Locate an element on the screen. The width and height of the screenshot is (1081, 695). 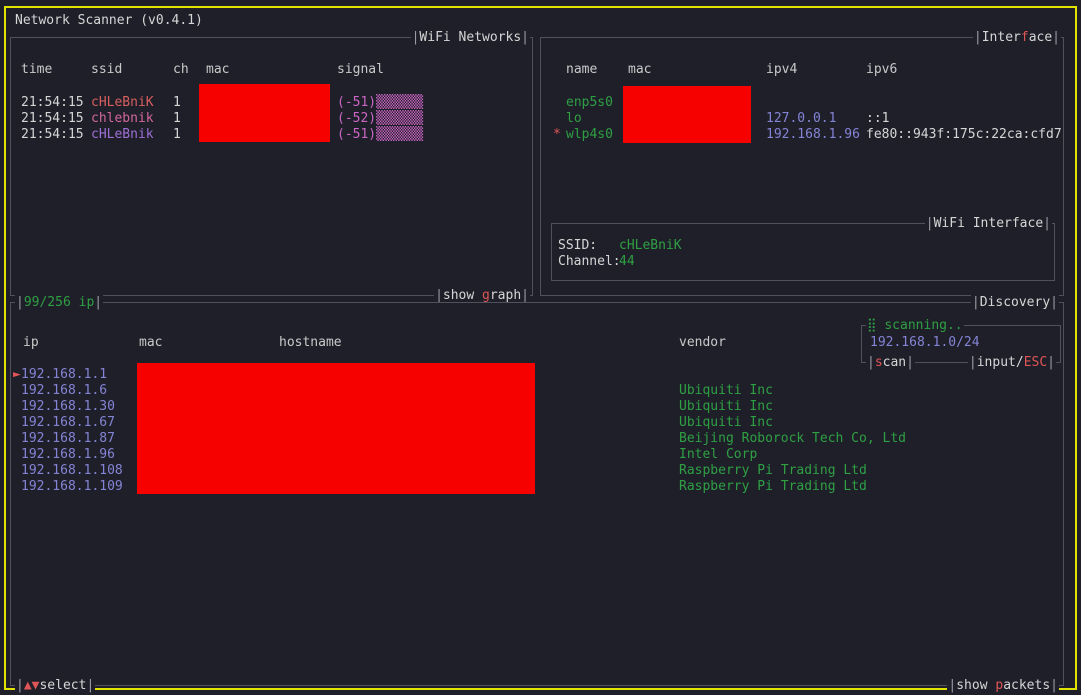
wifi-ssid-cell: cHLeBniK is located at coordinates (122, 102).